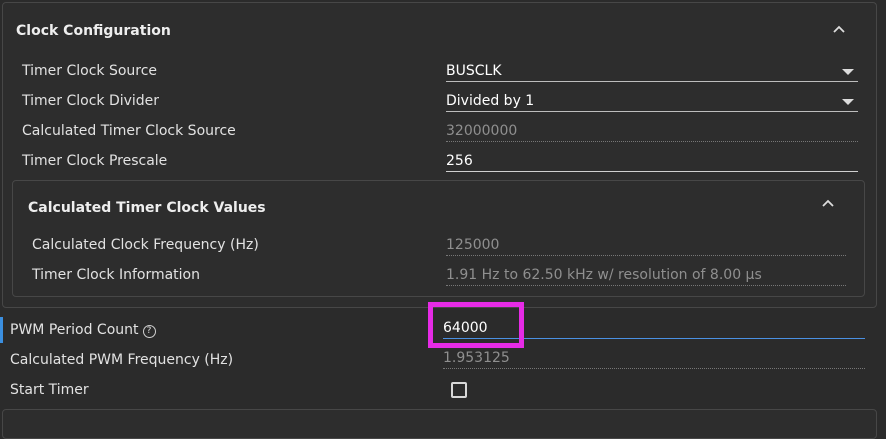 Image resolution: width=886 pixels, height=439 pixels. Describe the element at coordinates (439, 424) in the screenshot. I see `next-section-panel` at that location.